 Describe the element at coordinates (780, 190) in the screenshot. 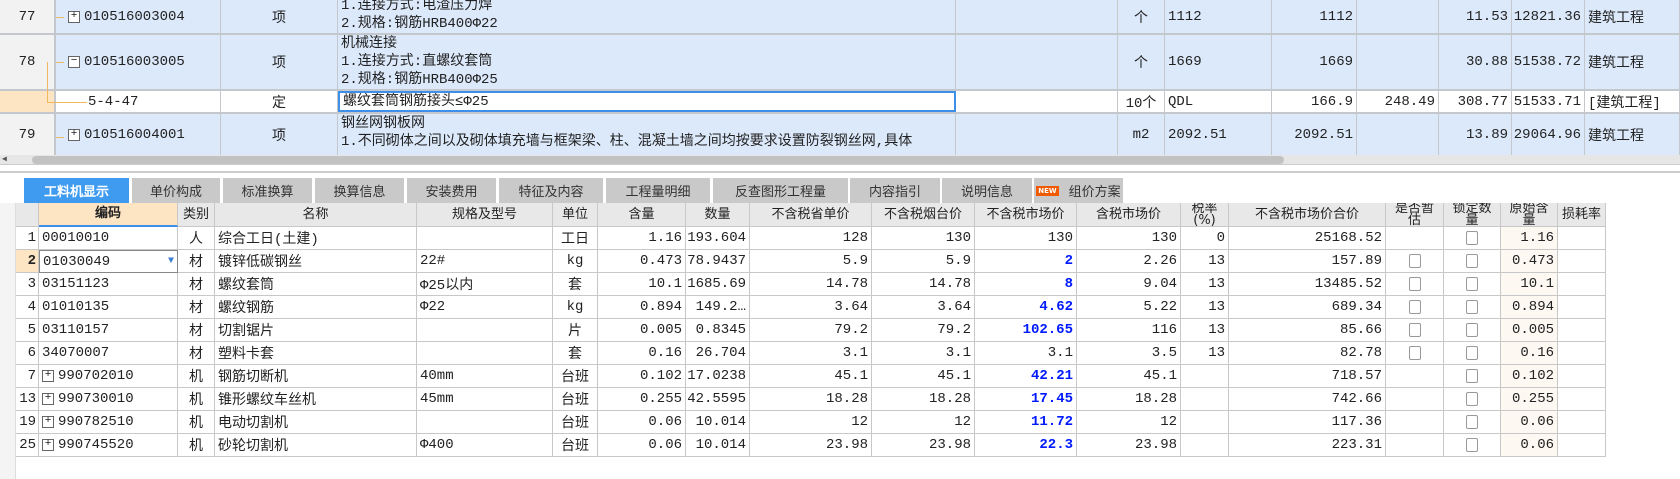

I see `tab-7: 反查图形工程量` at that location.